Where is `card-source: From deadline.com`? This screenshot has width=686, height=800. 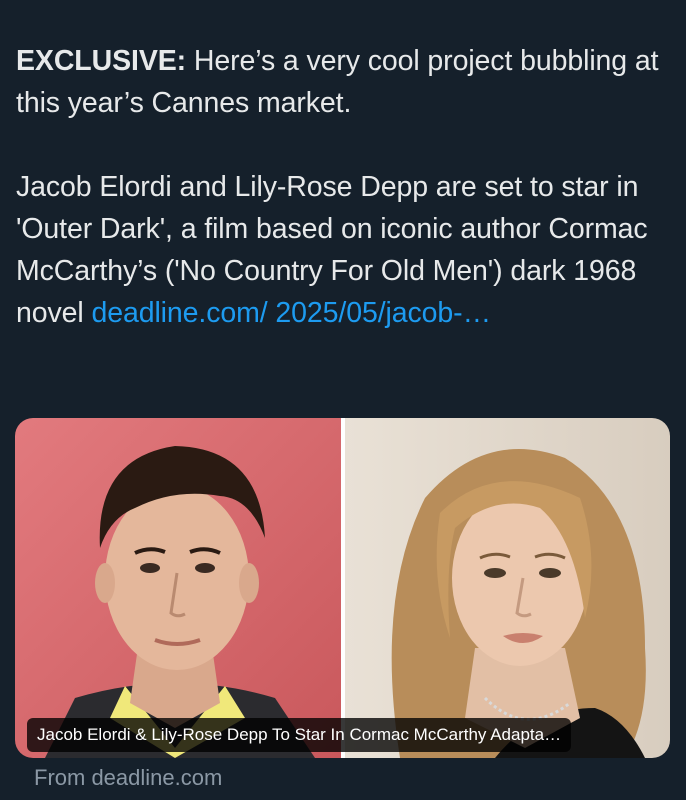 card-source: From deadline.com is located at coordinates (128, 778).